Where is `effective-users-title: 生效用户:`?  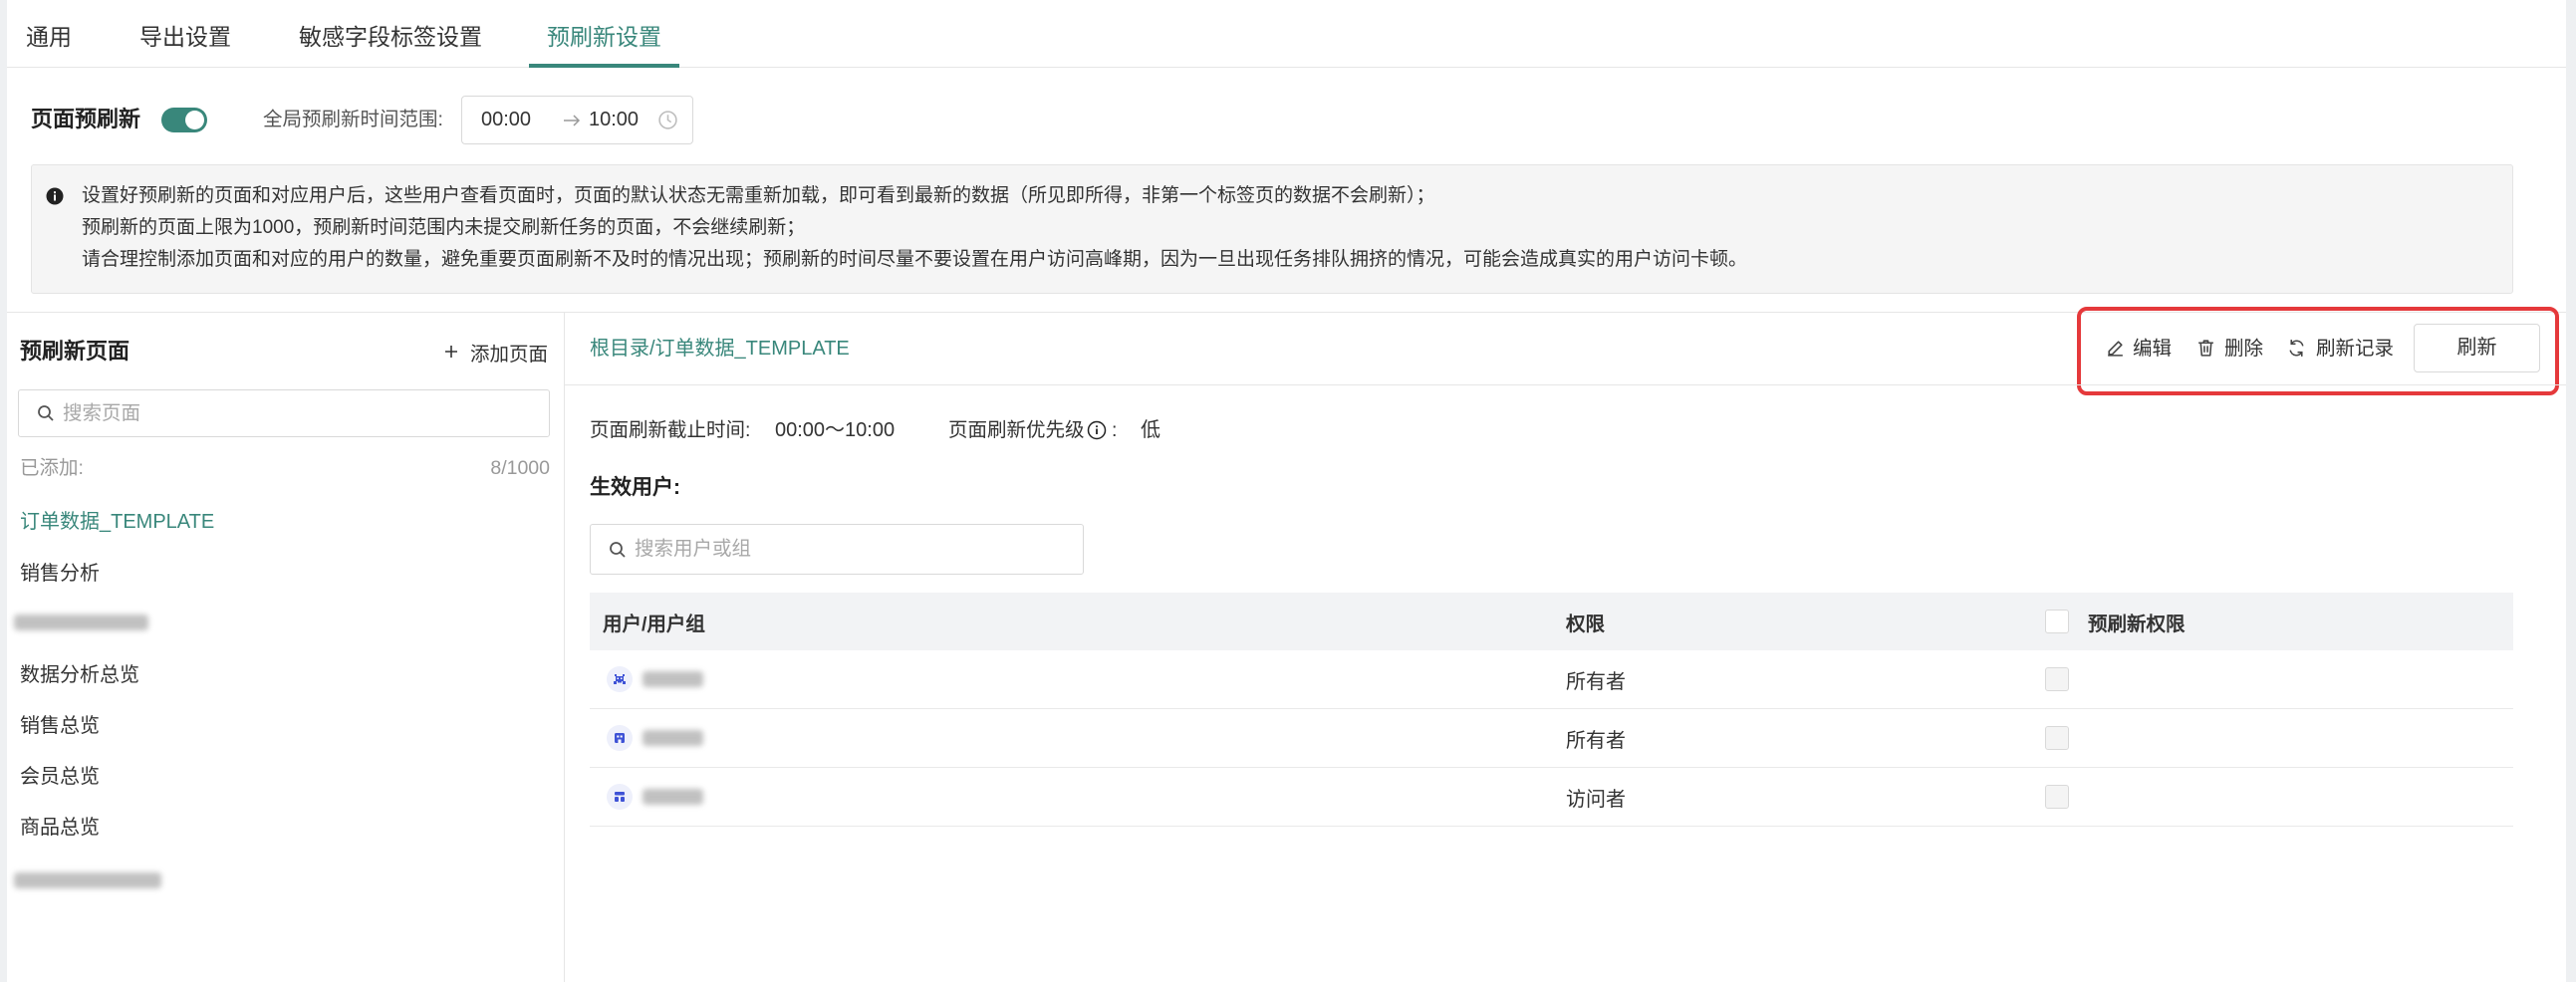
effective-users-title: 生效用户: is located at coordinates (635, 487).